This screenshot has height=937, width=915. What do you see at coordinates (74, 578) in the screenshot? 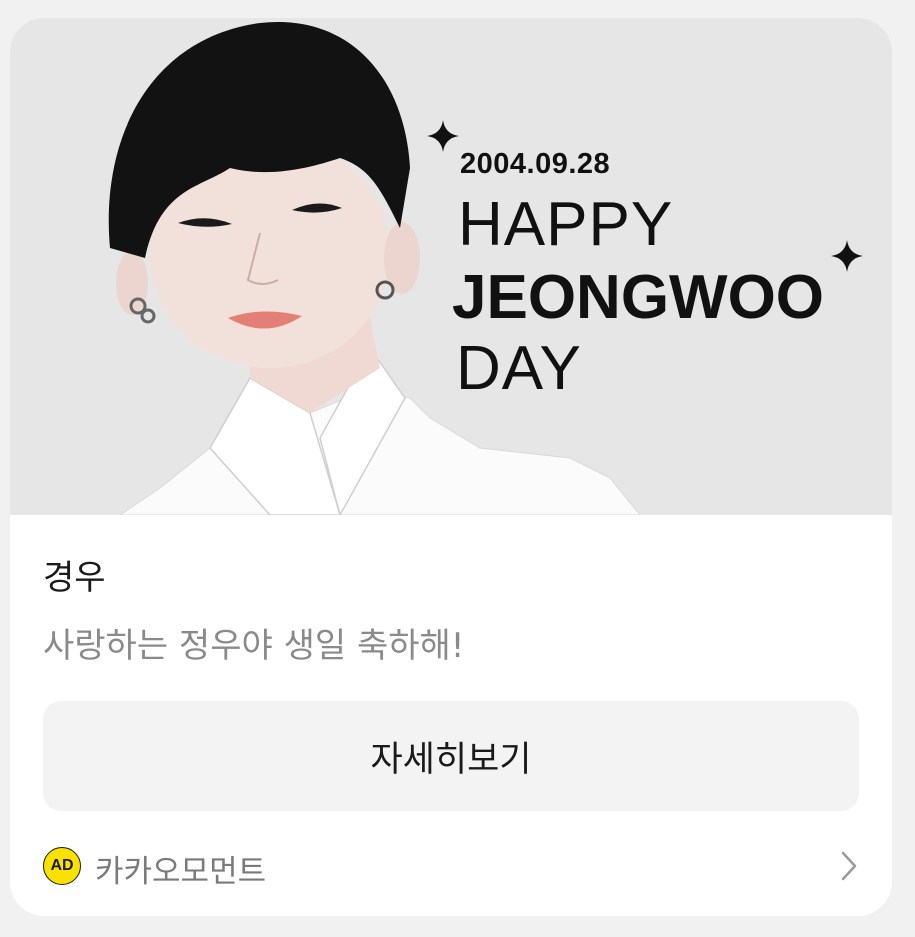
I see `sender-name: 경우` at bounding box center [74, 578].